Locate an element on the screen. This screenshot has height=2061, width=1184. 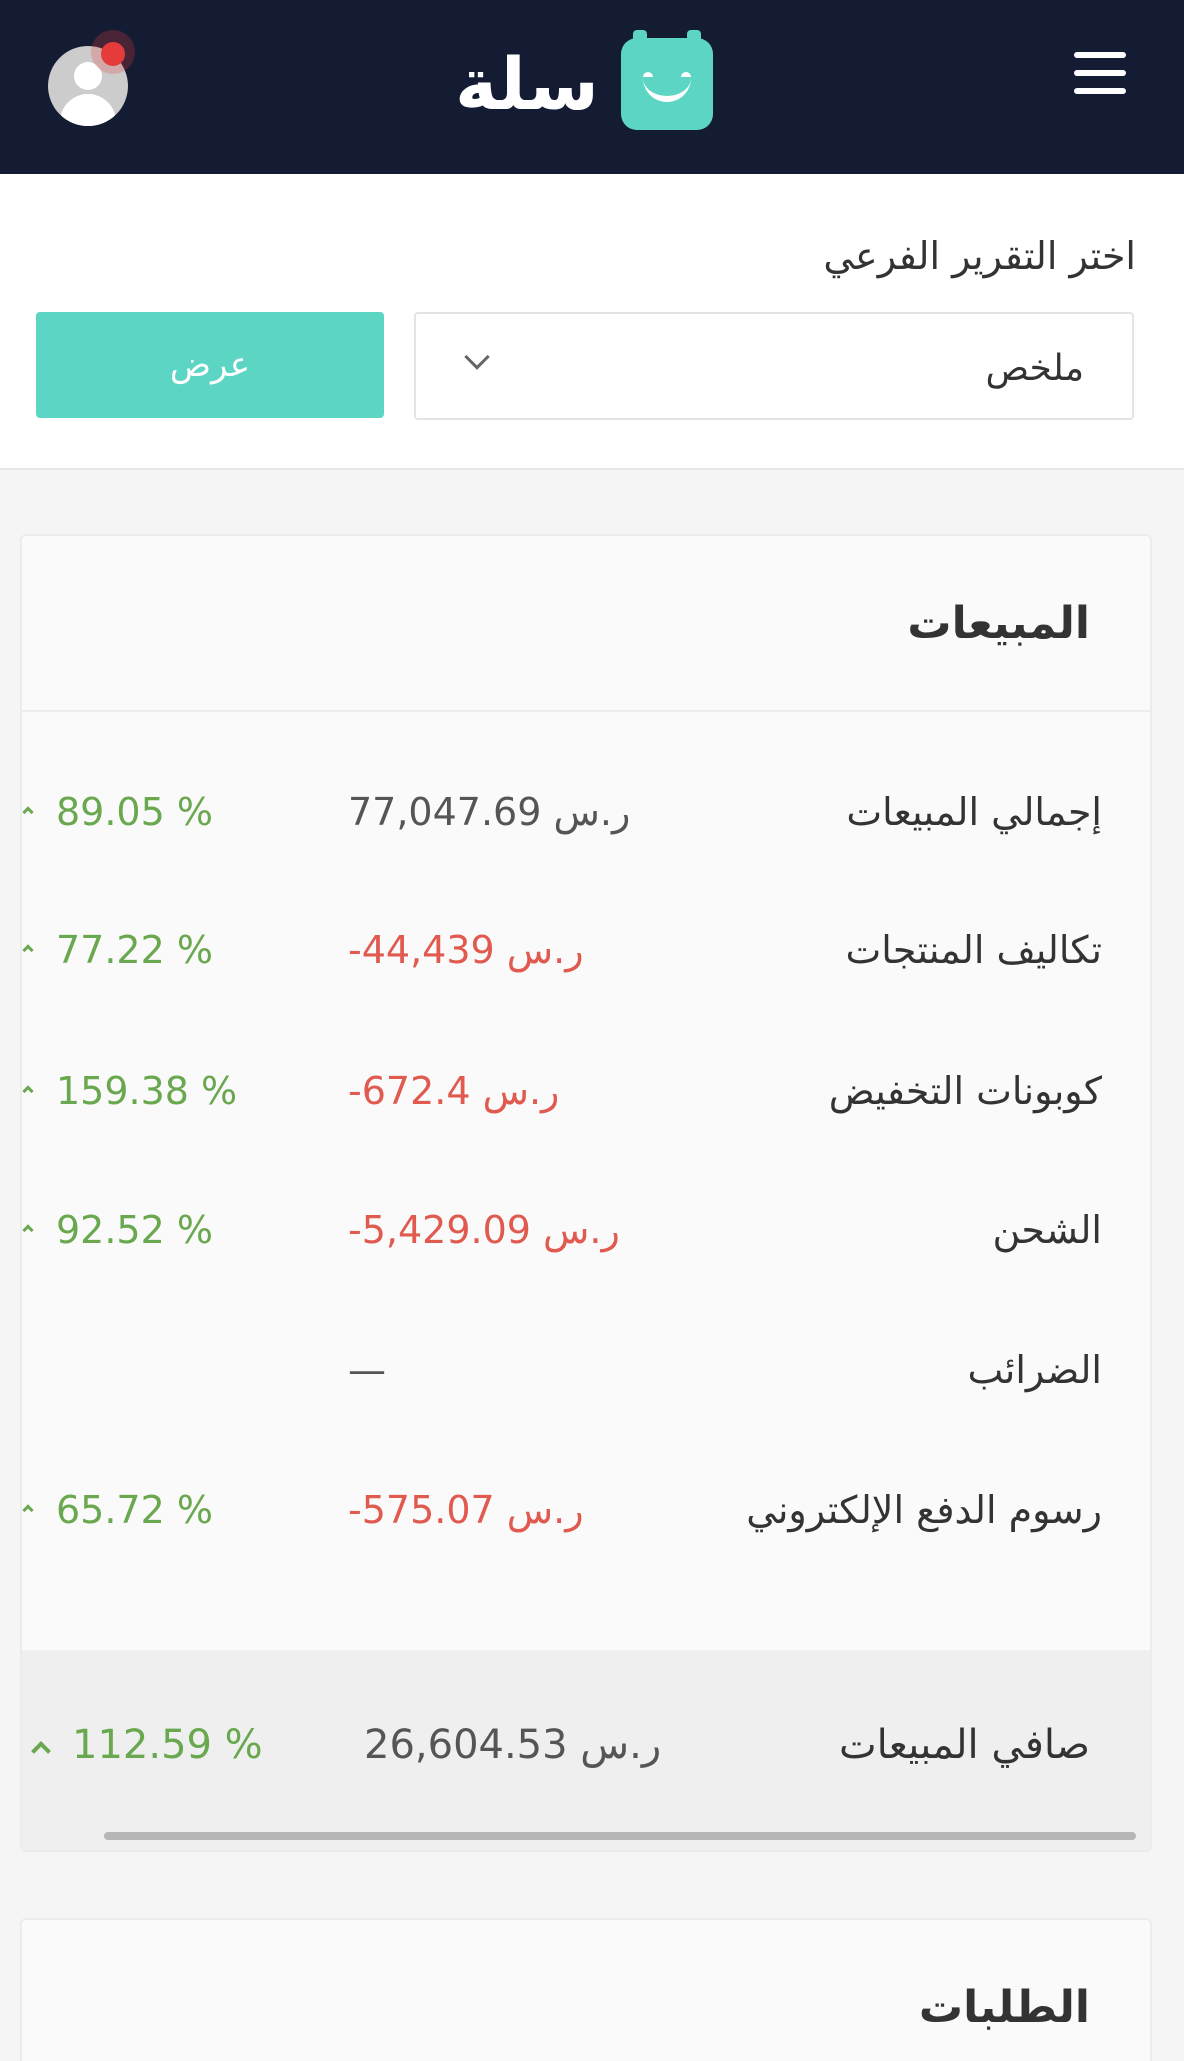
table-row: تكاليف المنتجات -44,439 ر.س 77.22 % is located at coordinates (586, 952).